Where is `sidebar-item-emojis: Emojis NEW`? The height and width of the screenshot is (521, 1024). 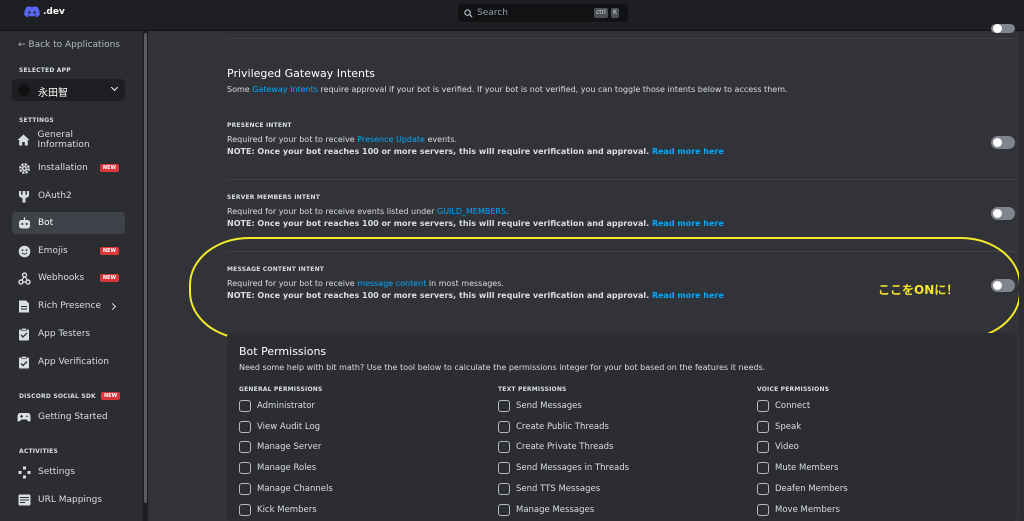
sidebar-item-emojis: Emojis NEW is located at coordinates (68, 251).